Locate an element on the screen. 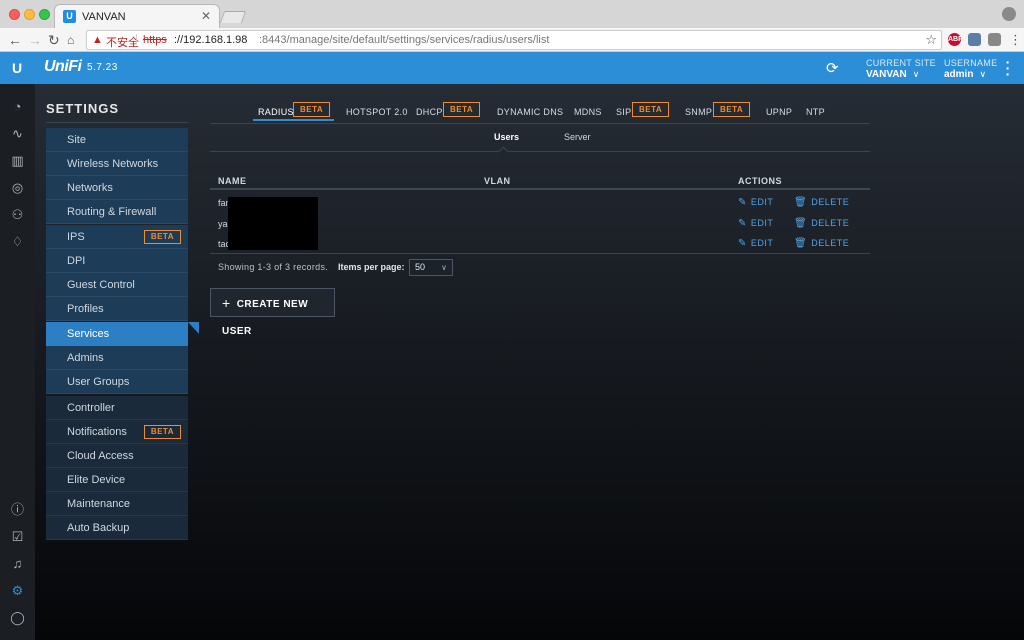 The width and height of the screenshot is (1024, 640). sidebar-item-label: Wireless Networks is located at coordinates (113, 164).